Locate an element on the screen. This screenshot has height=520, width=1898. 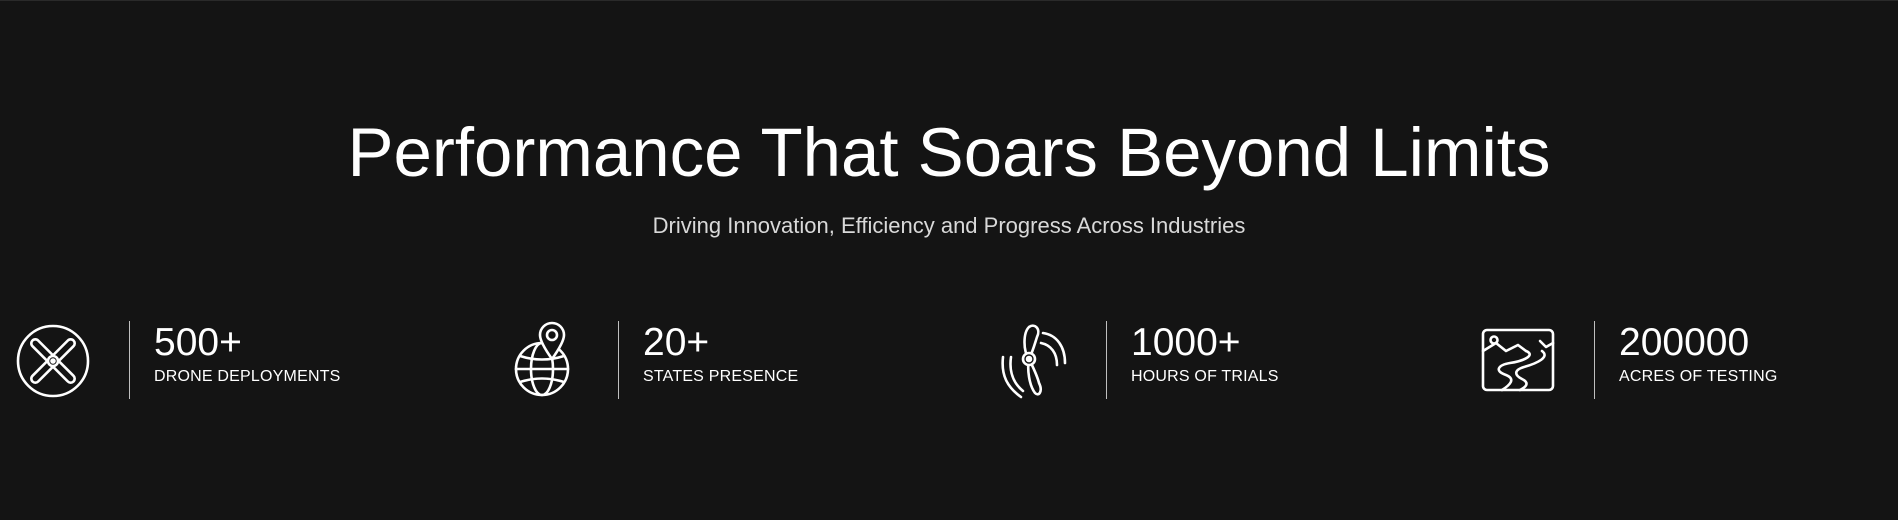
landscape-map-icon is located at coordinates (1518, 361).